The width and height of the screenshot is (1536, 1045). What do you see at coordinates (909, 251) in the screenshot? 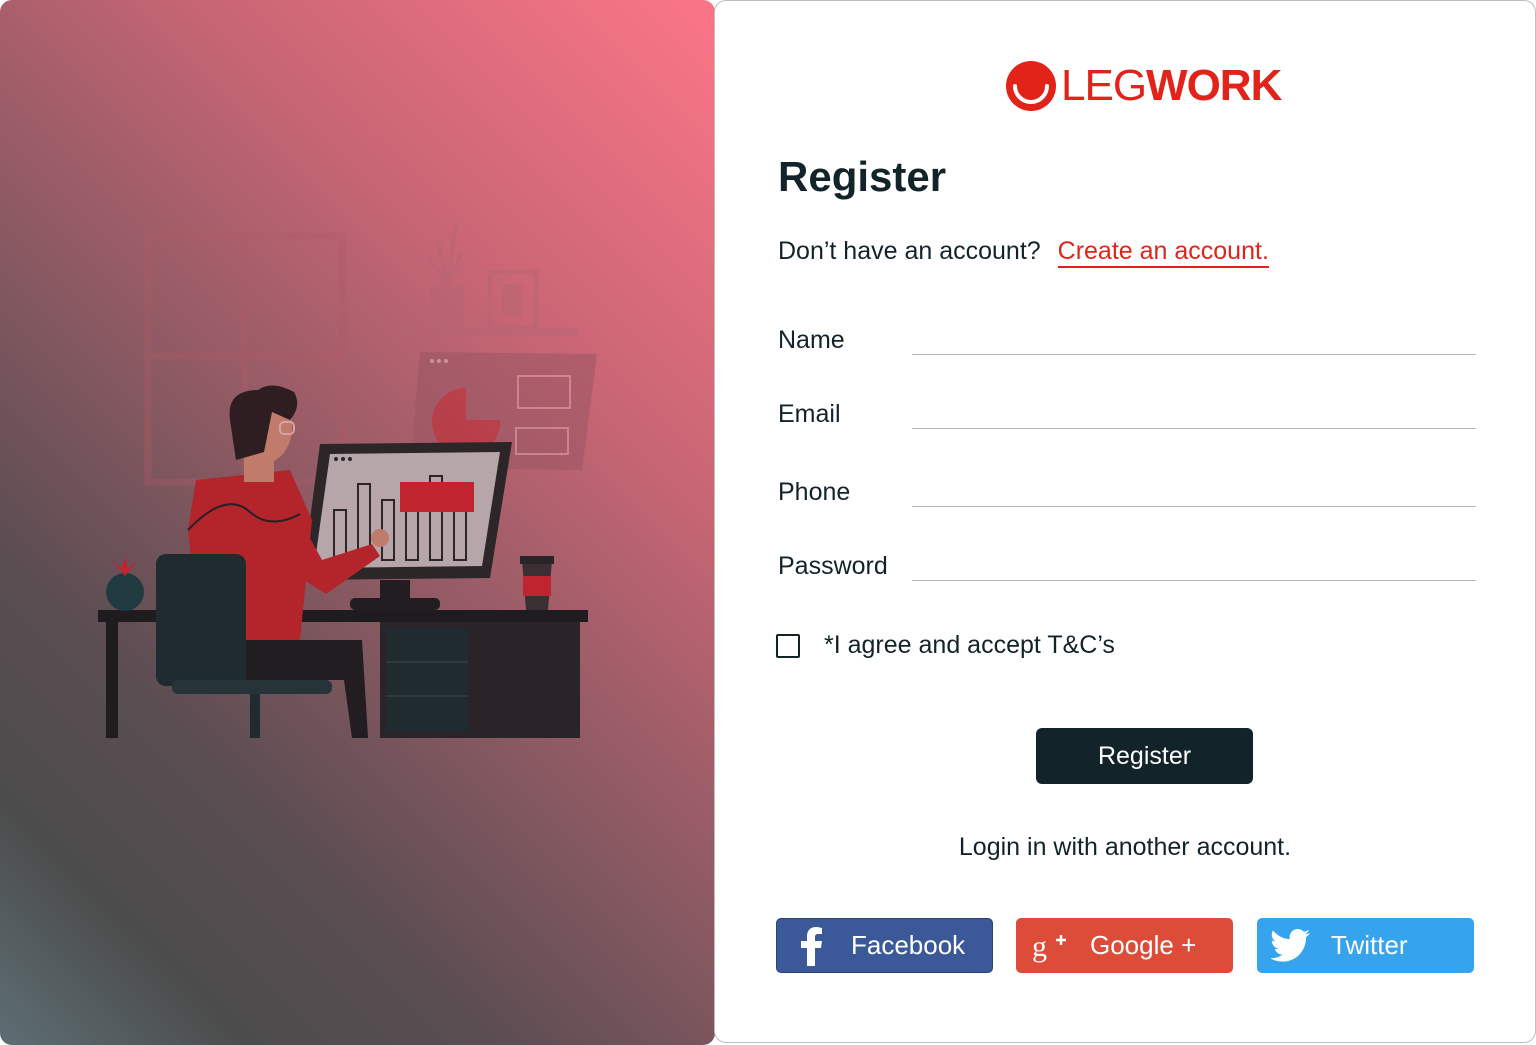
I see `account-prompt-text: Don’t have an account?` at bounding box center [909, 251].